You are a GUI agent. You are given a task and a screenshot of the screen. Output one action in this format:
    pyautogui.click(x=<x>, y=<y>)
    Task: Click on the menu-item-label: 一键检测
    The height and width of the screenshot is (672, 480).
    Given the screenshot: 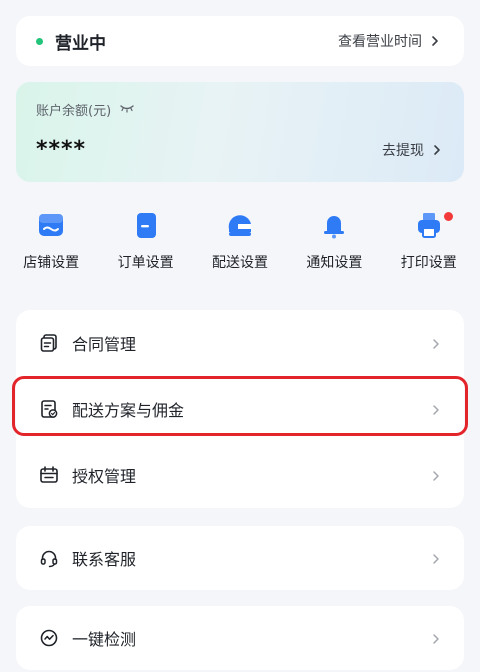 What is the action you would take?
    pyautogui.click(x=104, y=639)
    